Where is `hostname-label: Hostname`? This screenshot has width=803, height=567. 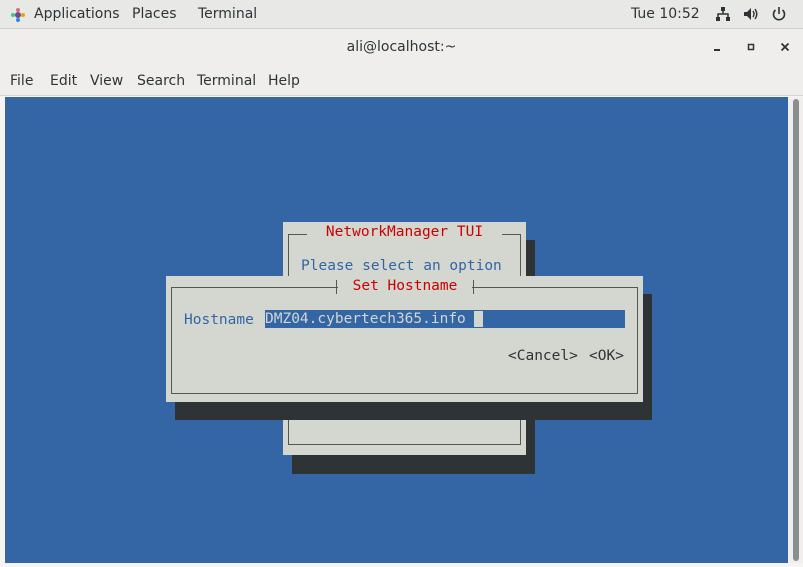 hostname-label: Hostname is located at coordinates (219, 320).